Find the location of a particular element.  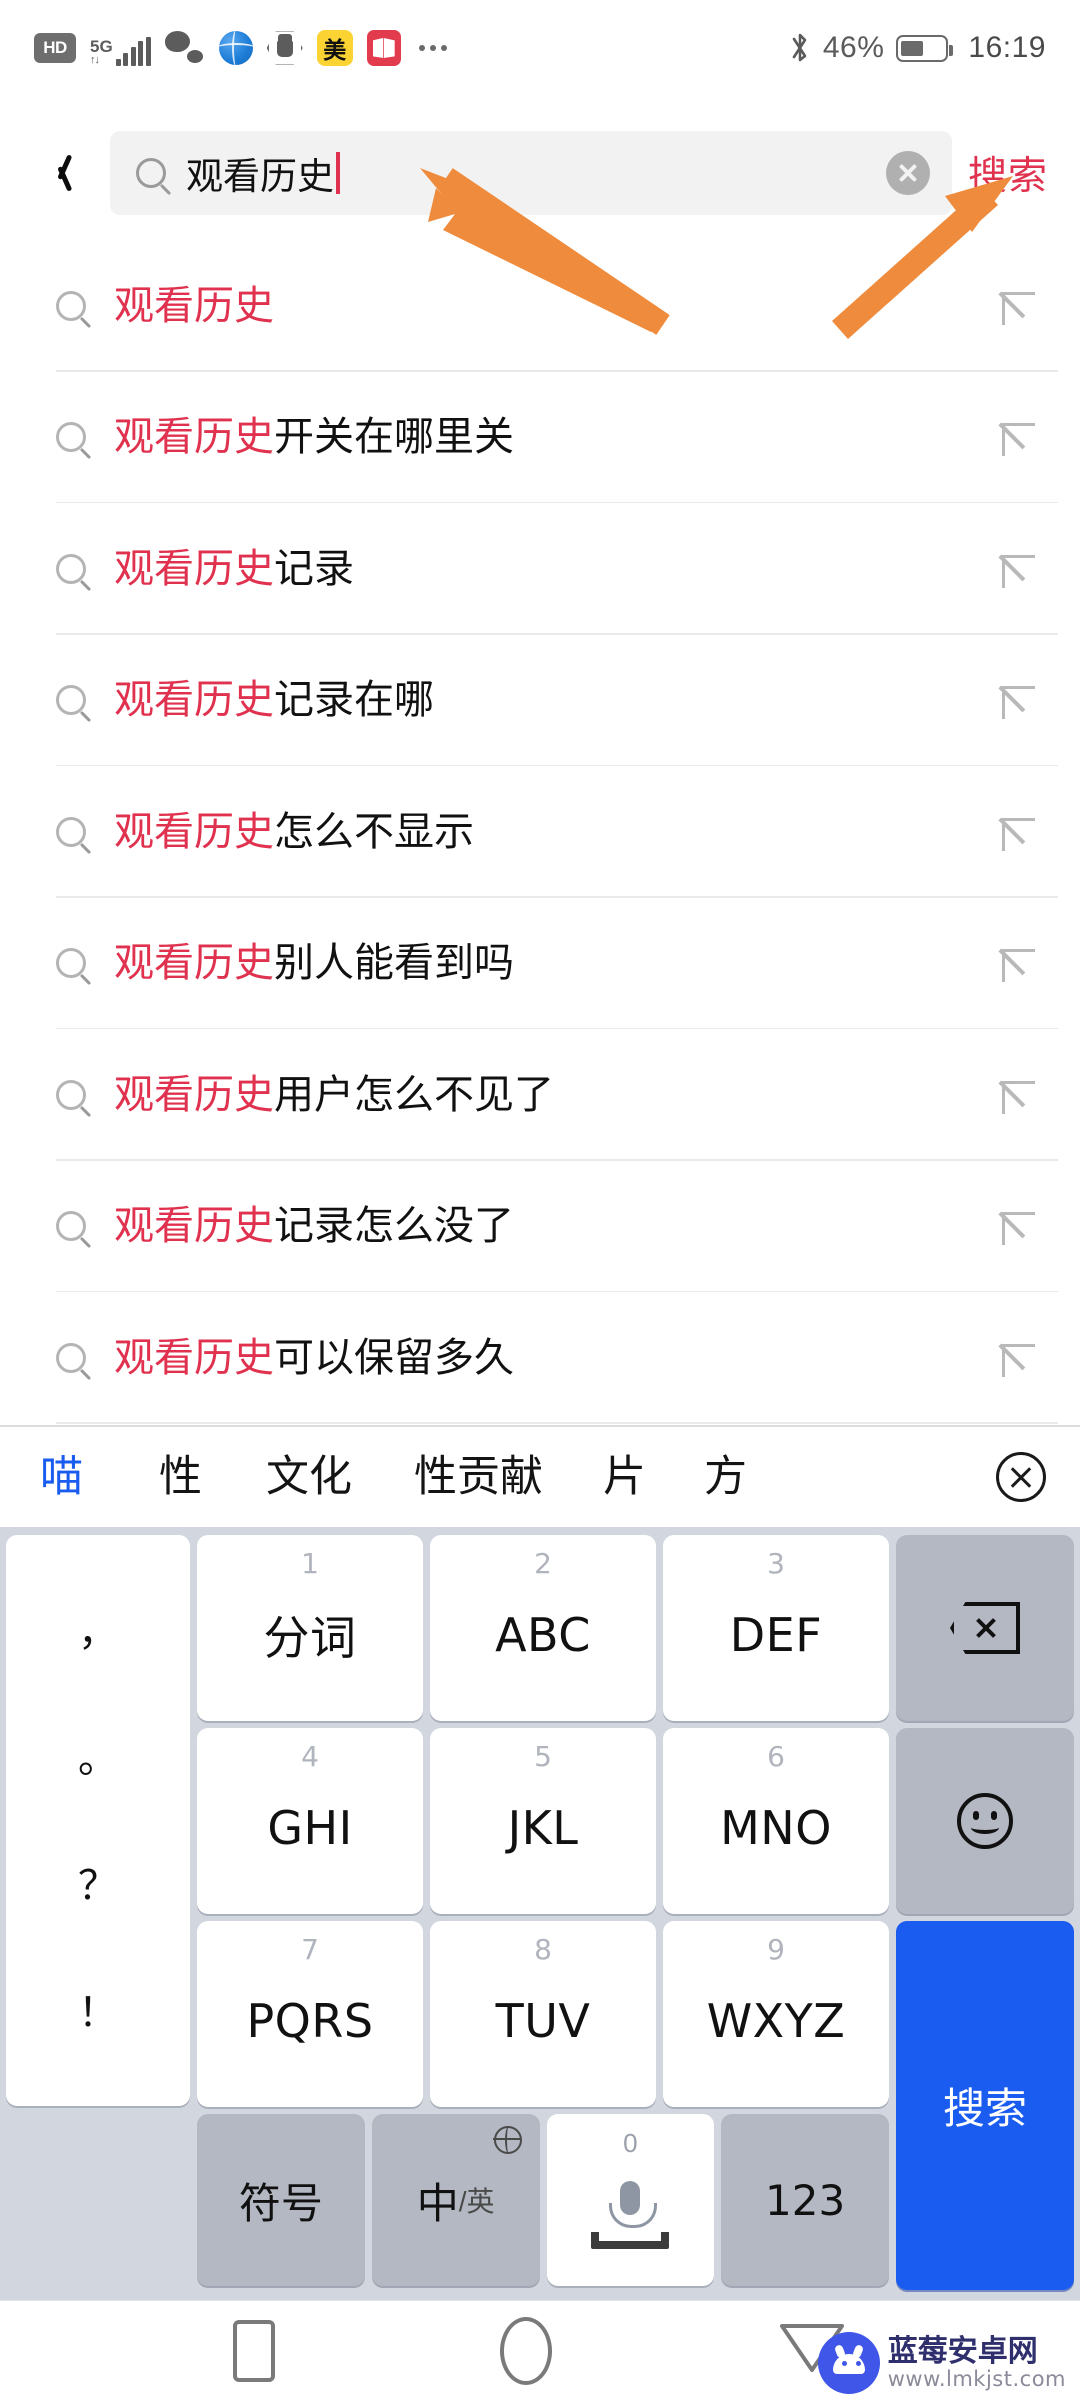

hd-icon: HD is located at coordinates (55, 48).